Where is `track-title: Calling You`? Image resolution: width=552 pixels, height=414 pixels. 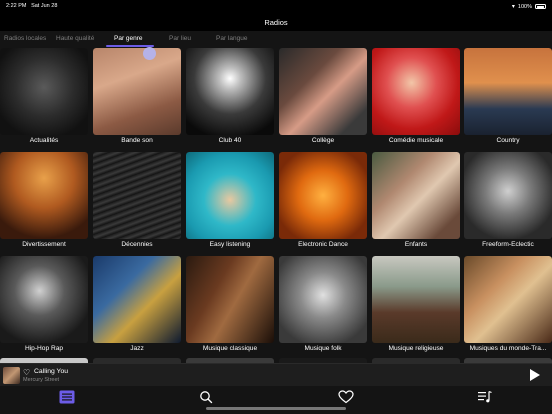
track-title: Calling You is located at coordinates (51, 371).